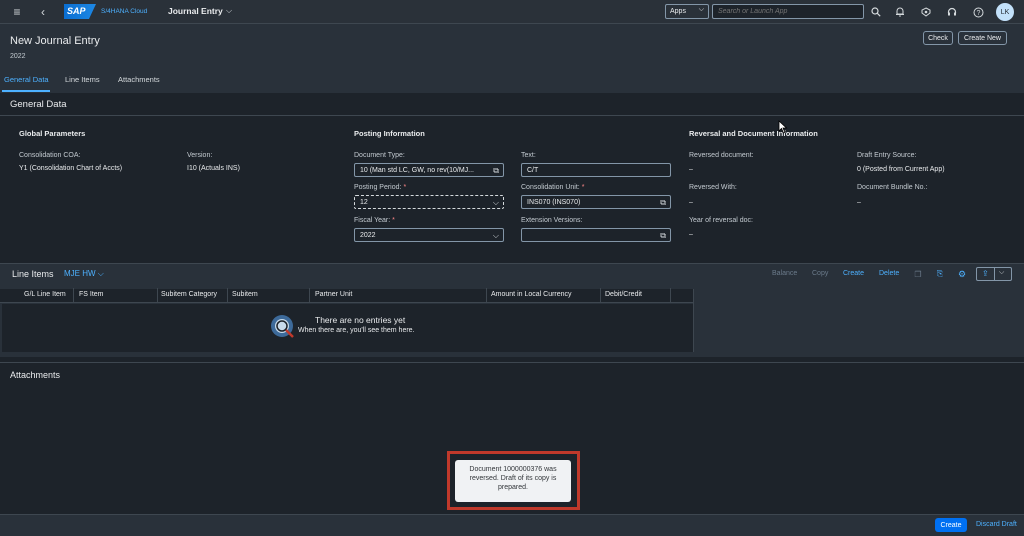 The image size is (1024, 536). What do you see at coordinates (721, 155) in the screenshot?
I see `reversed-document-label: Reversed document:` at bounding box center [721, 155].